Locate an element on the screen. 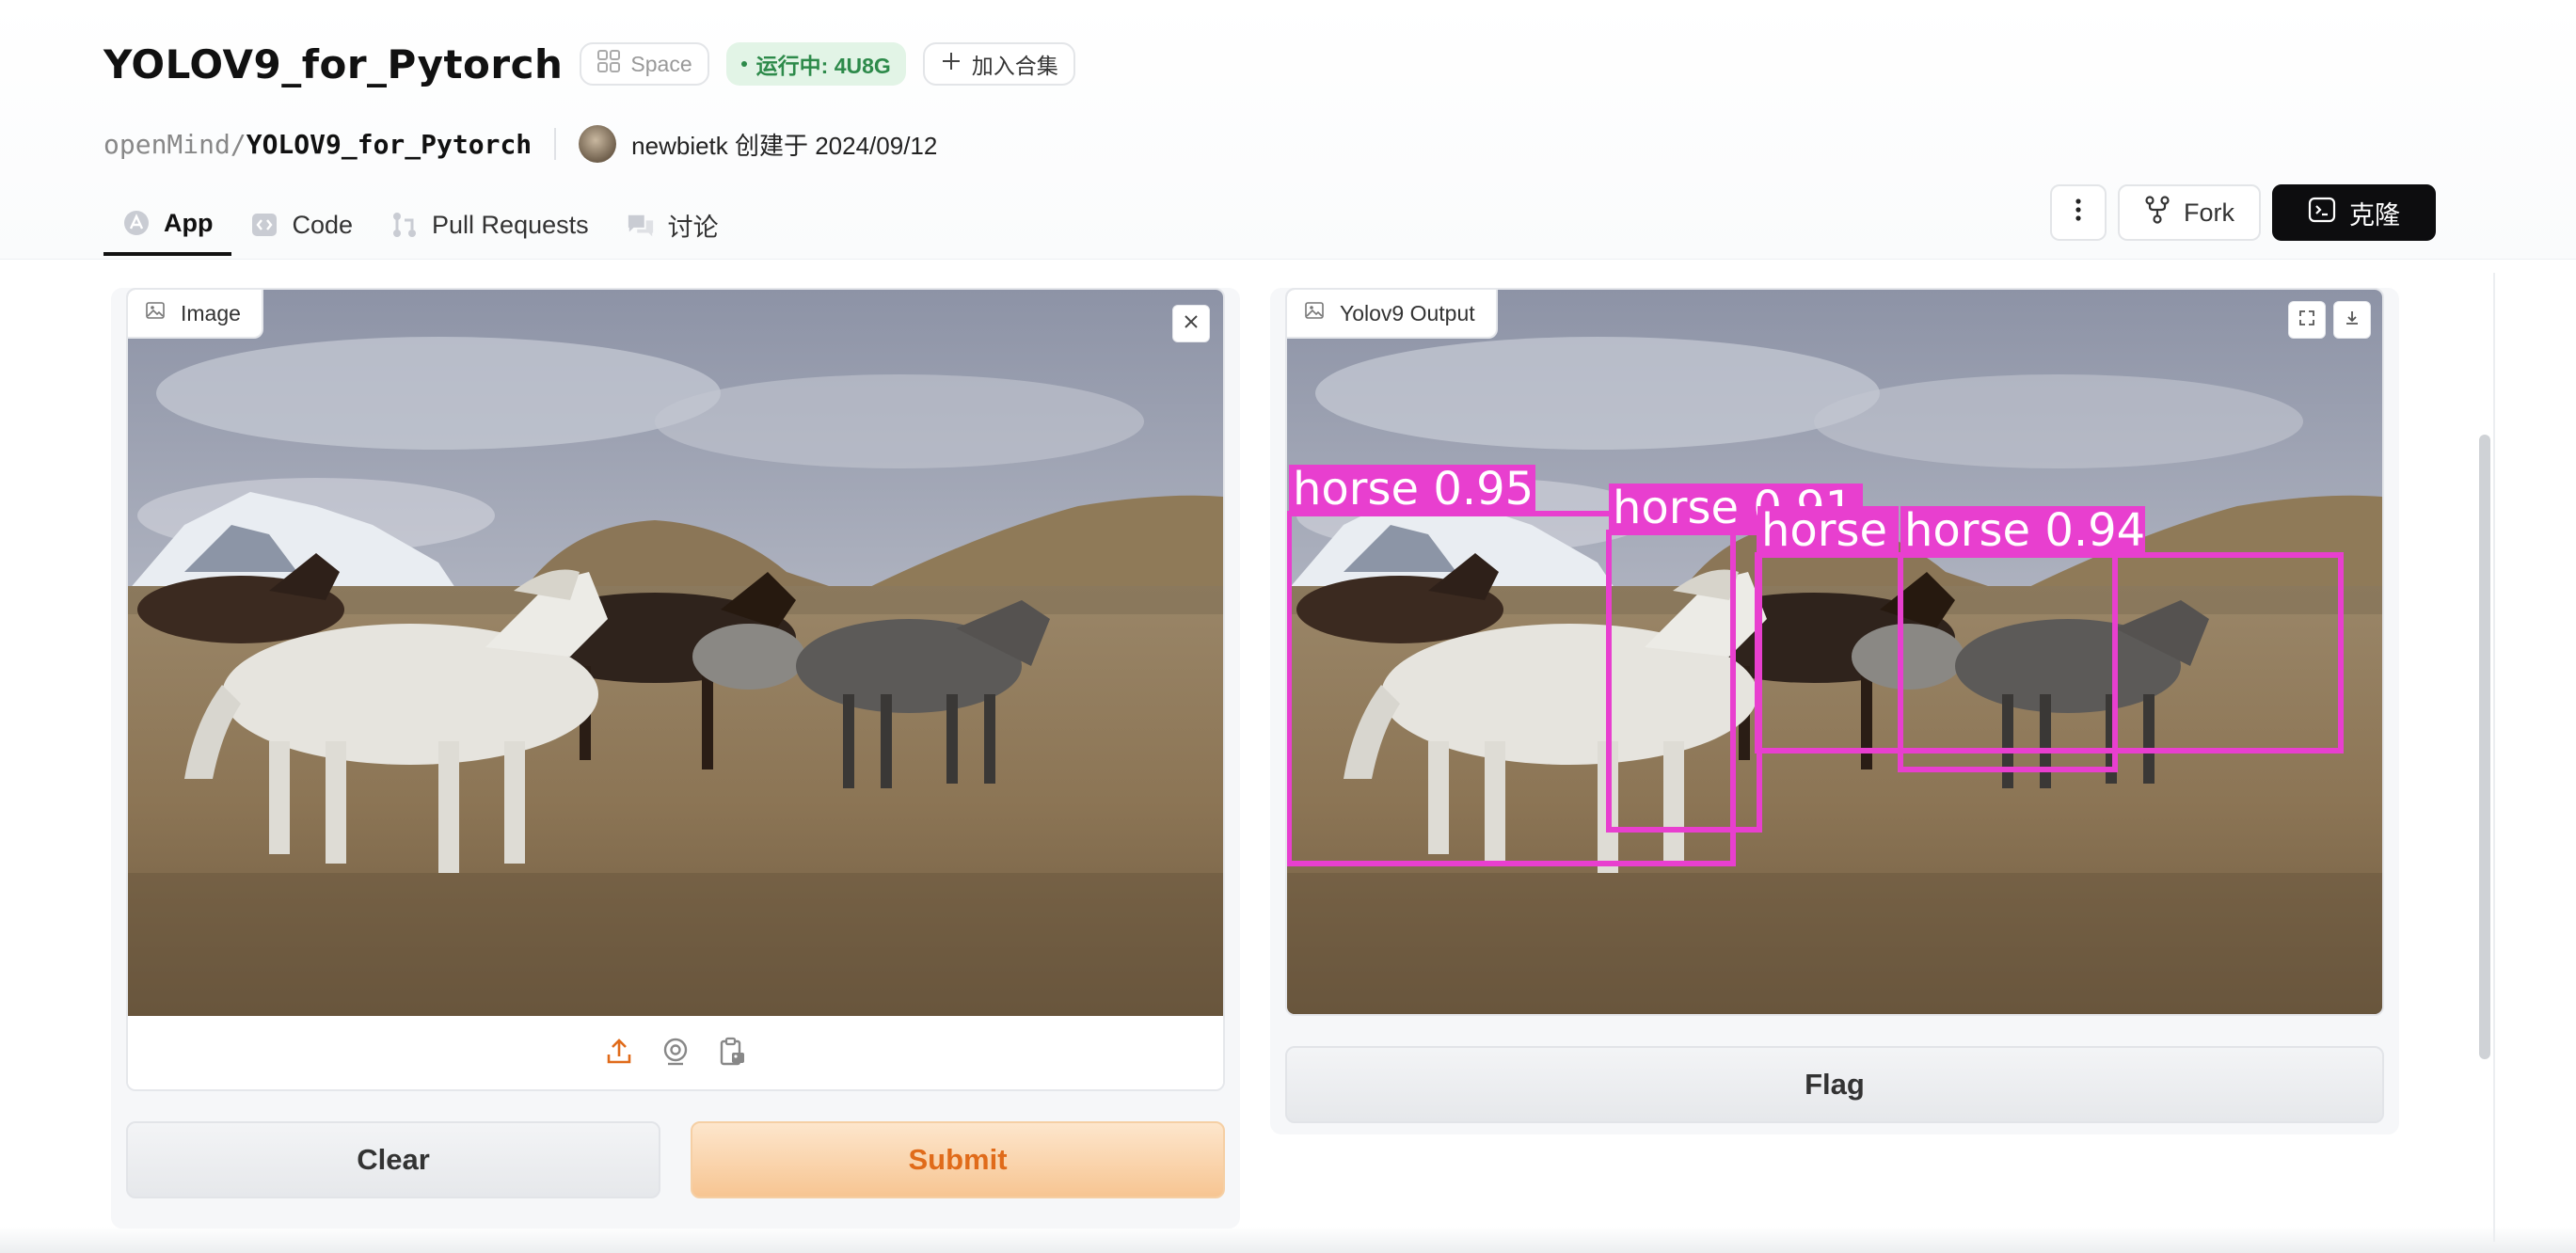  image-input-label: Image is located at coordinates (196, 314).